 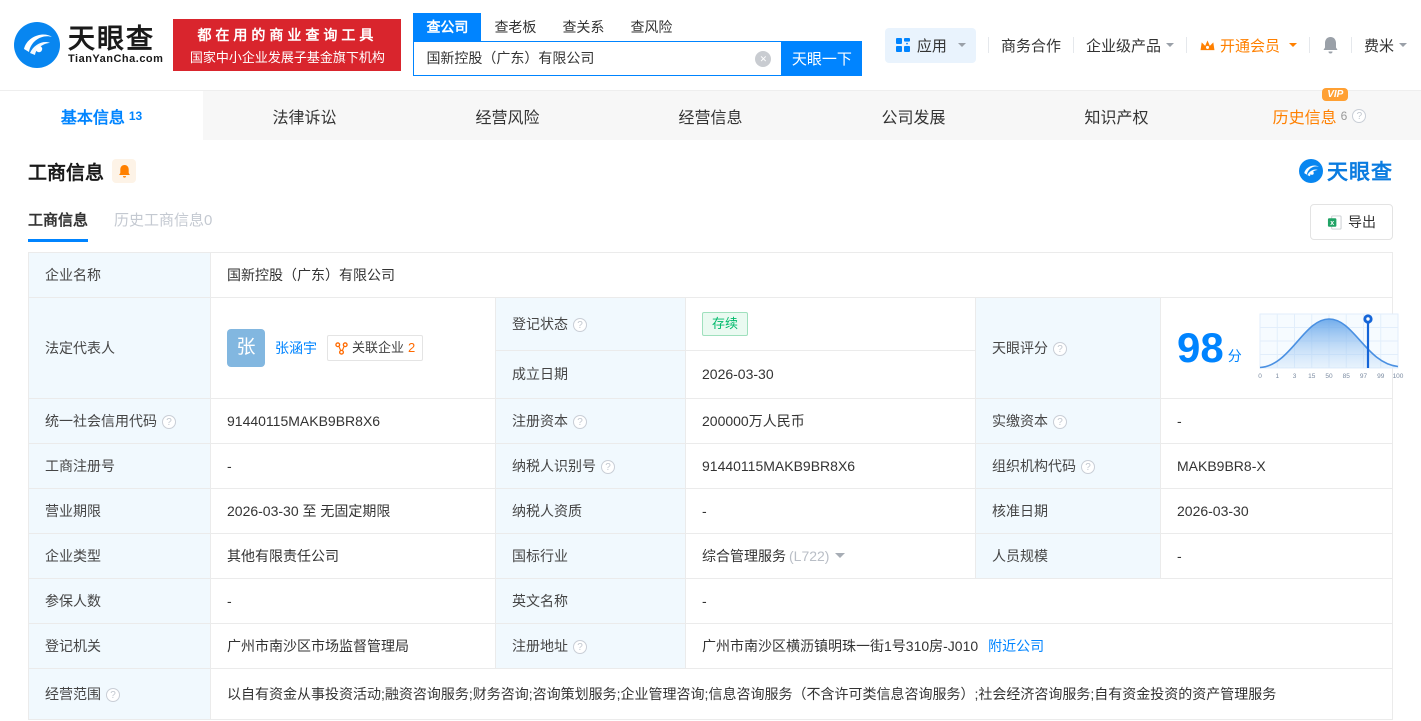 What do you see at coordinates (353, 466) in the screenshot?
I see `reg-number-value: -` at bounding box center [353, 466].